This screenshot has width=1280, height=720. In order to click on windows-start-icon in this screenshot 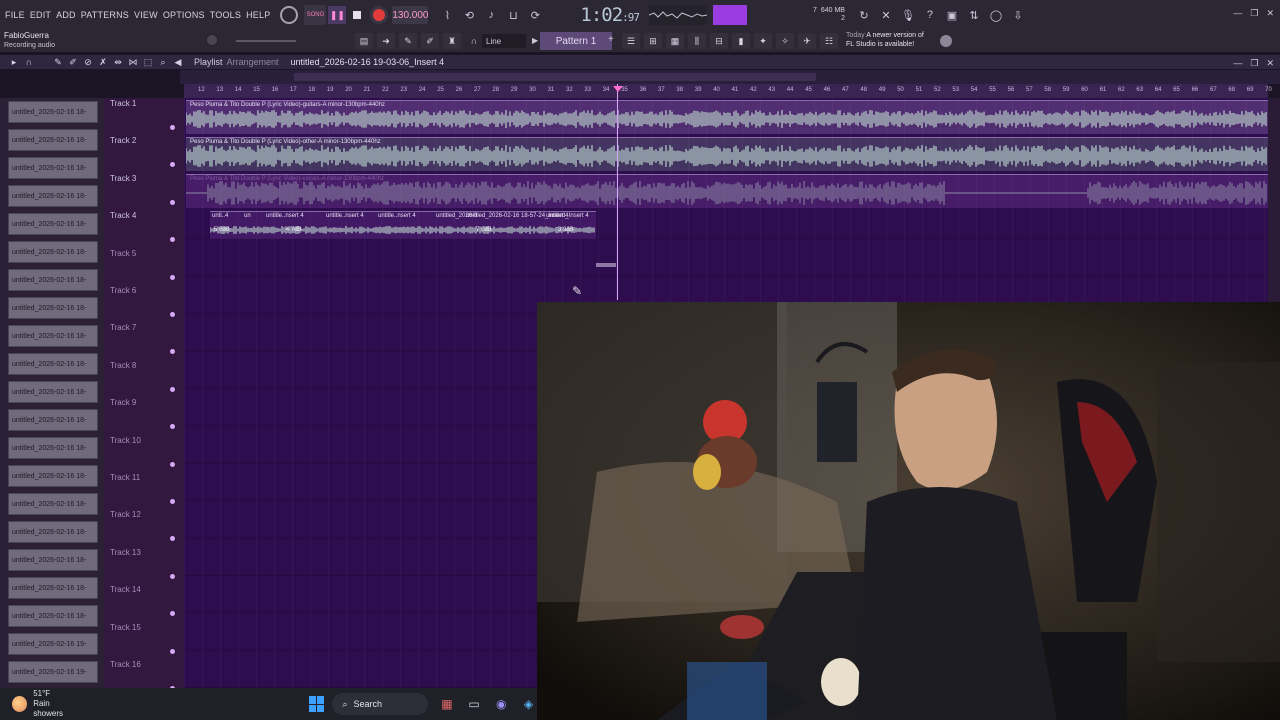, I will do `click(317, 704)`.